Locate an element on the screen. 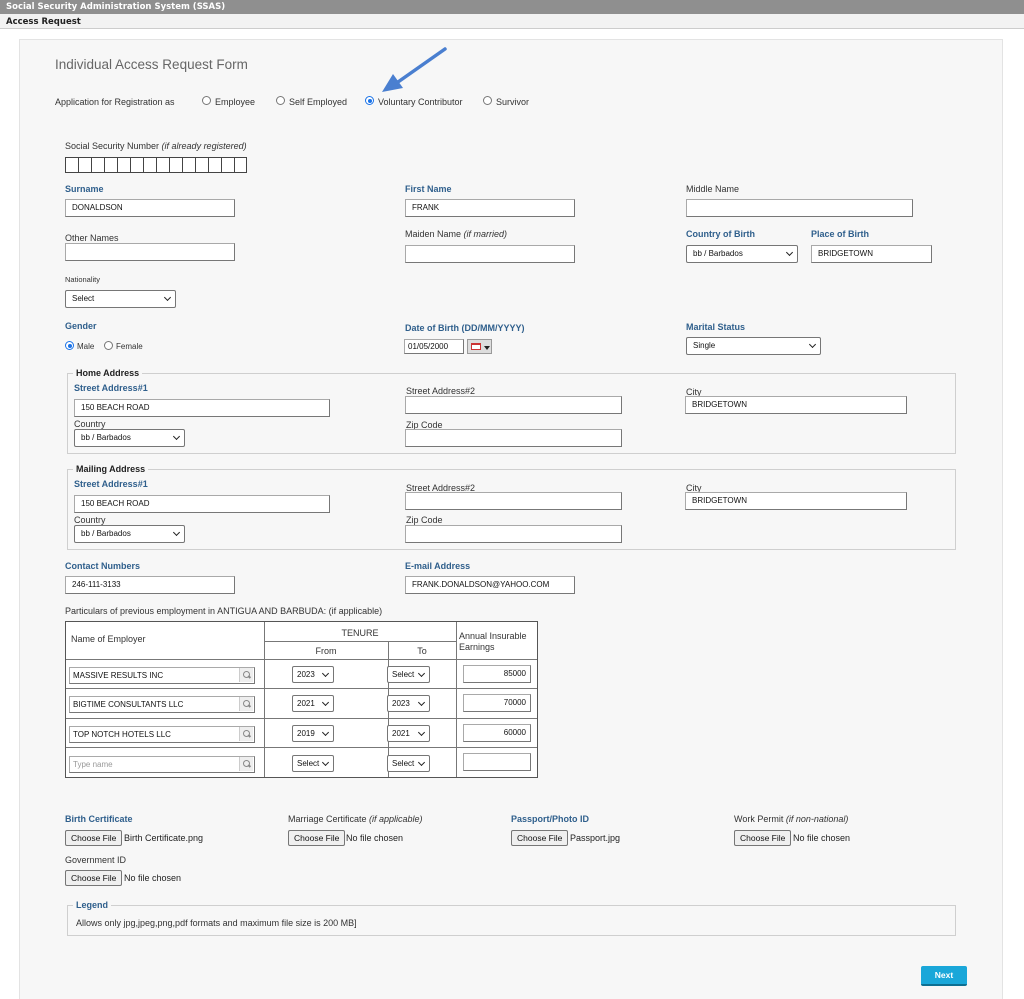  to-select-1: Select is located at coordinates (408, 674).